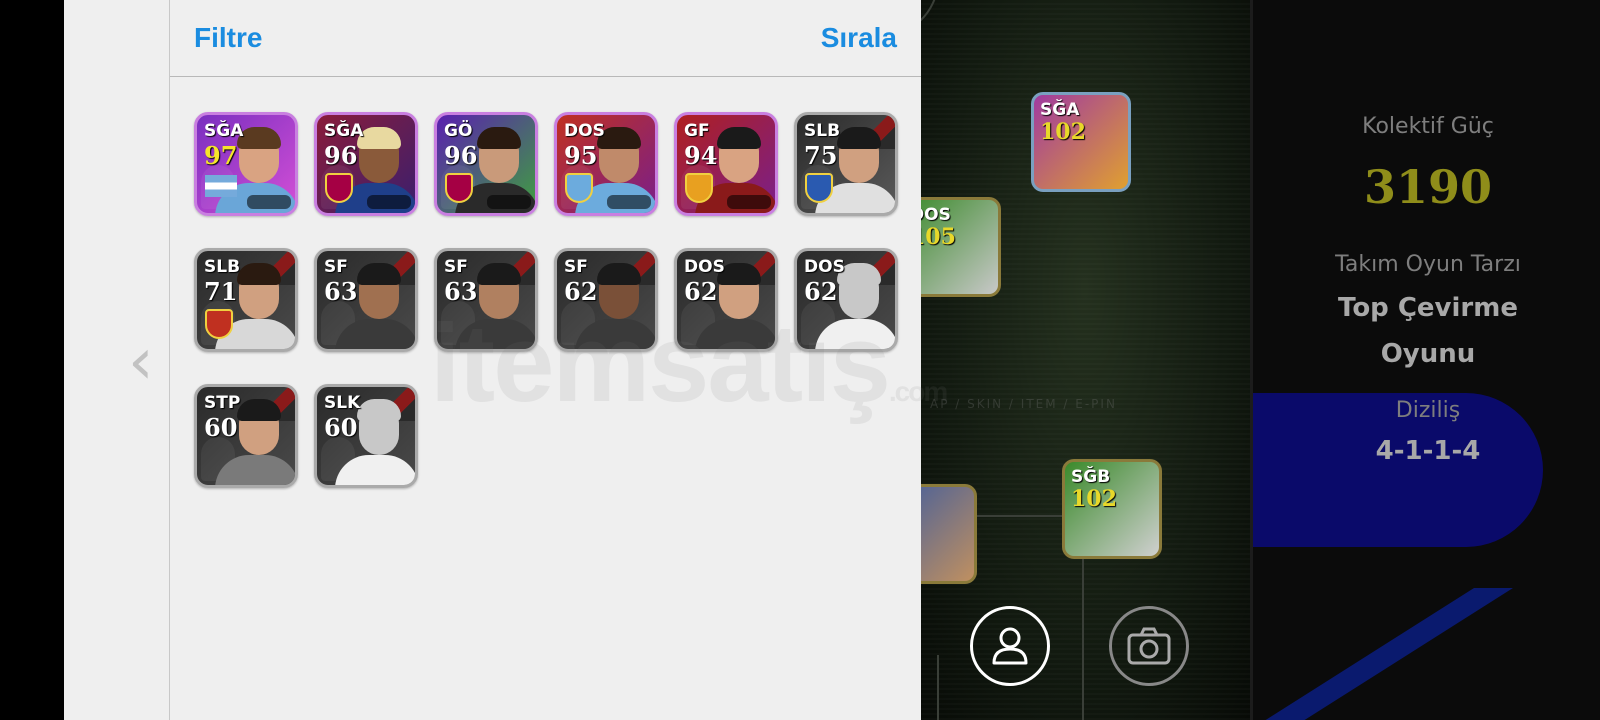 The image size is (1600, 720). I want to click on profile-button, so click(1010, 646).